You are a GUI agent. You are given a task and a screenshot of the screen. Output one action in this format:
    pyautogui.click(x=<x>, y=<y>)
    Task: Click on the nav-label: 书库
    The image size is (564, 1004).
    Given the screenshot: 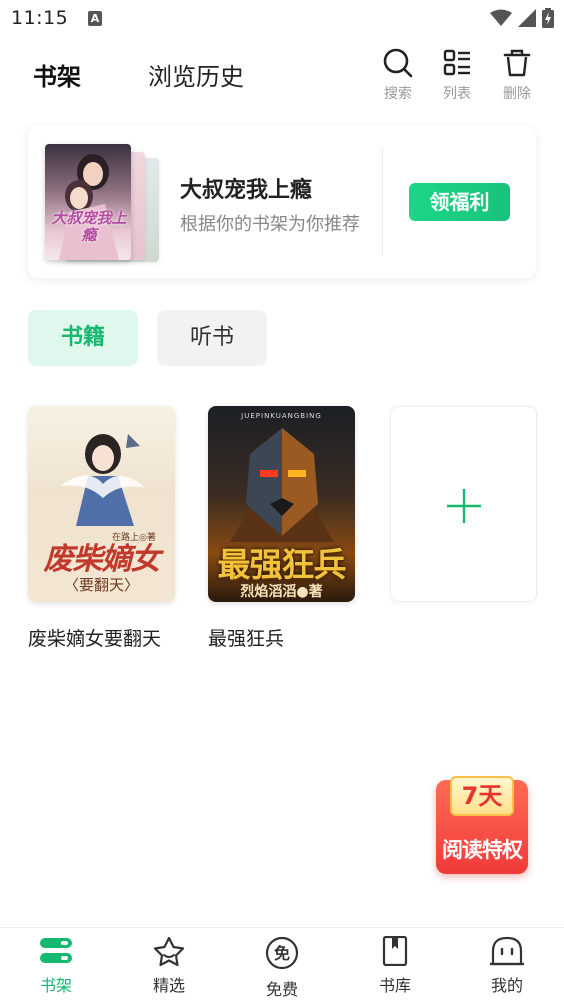 What is the action you would take?
    pyautogui.click(x=394, y=985)
    